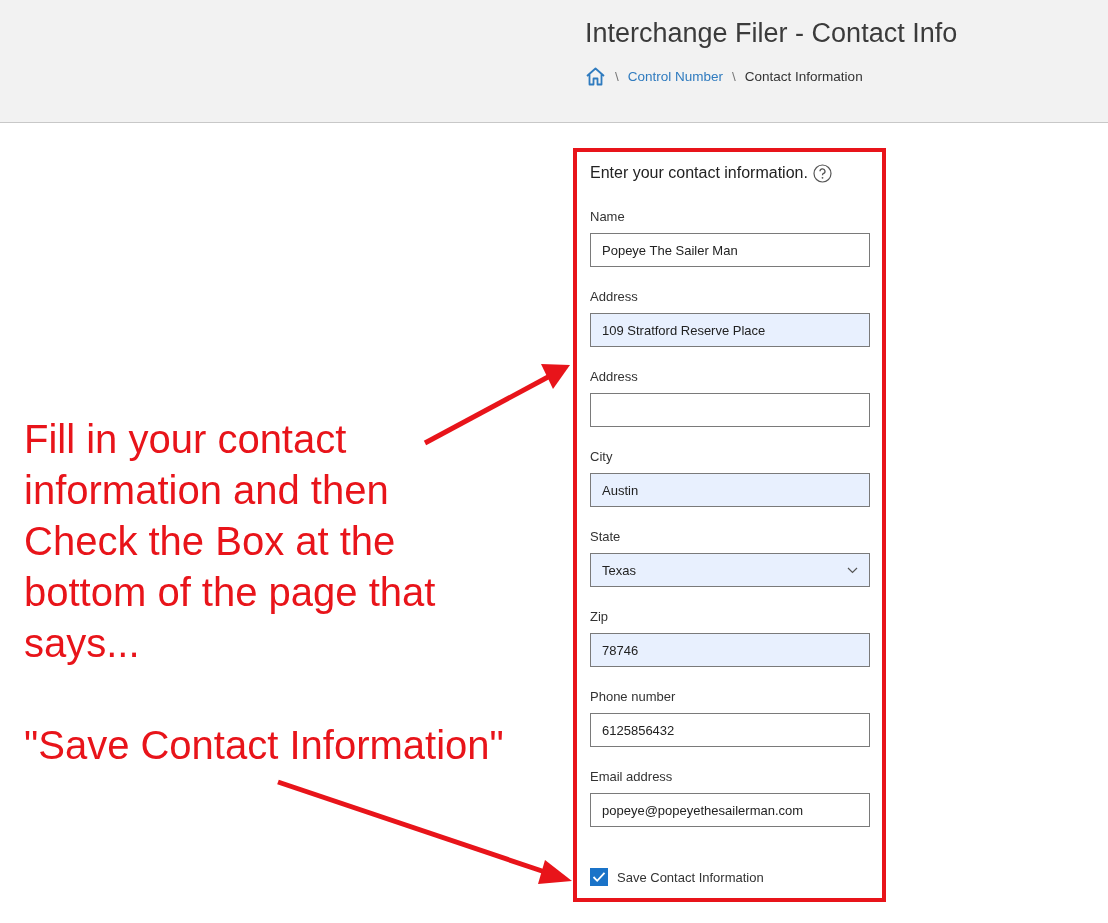 The width and height of the screenshot is (1108, 923). I want to click on checkbox, so click(599, 877).